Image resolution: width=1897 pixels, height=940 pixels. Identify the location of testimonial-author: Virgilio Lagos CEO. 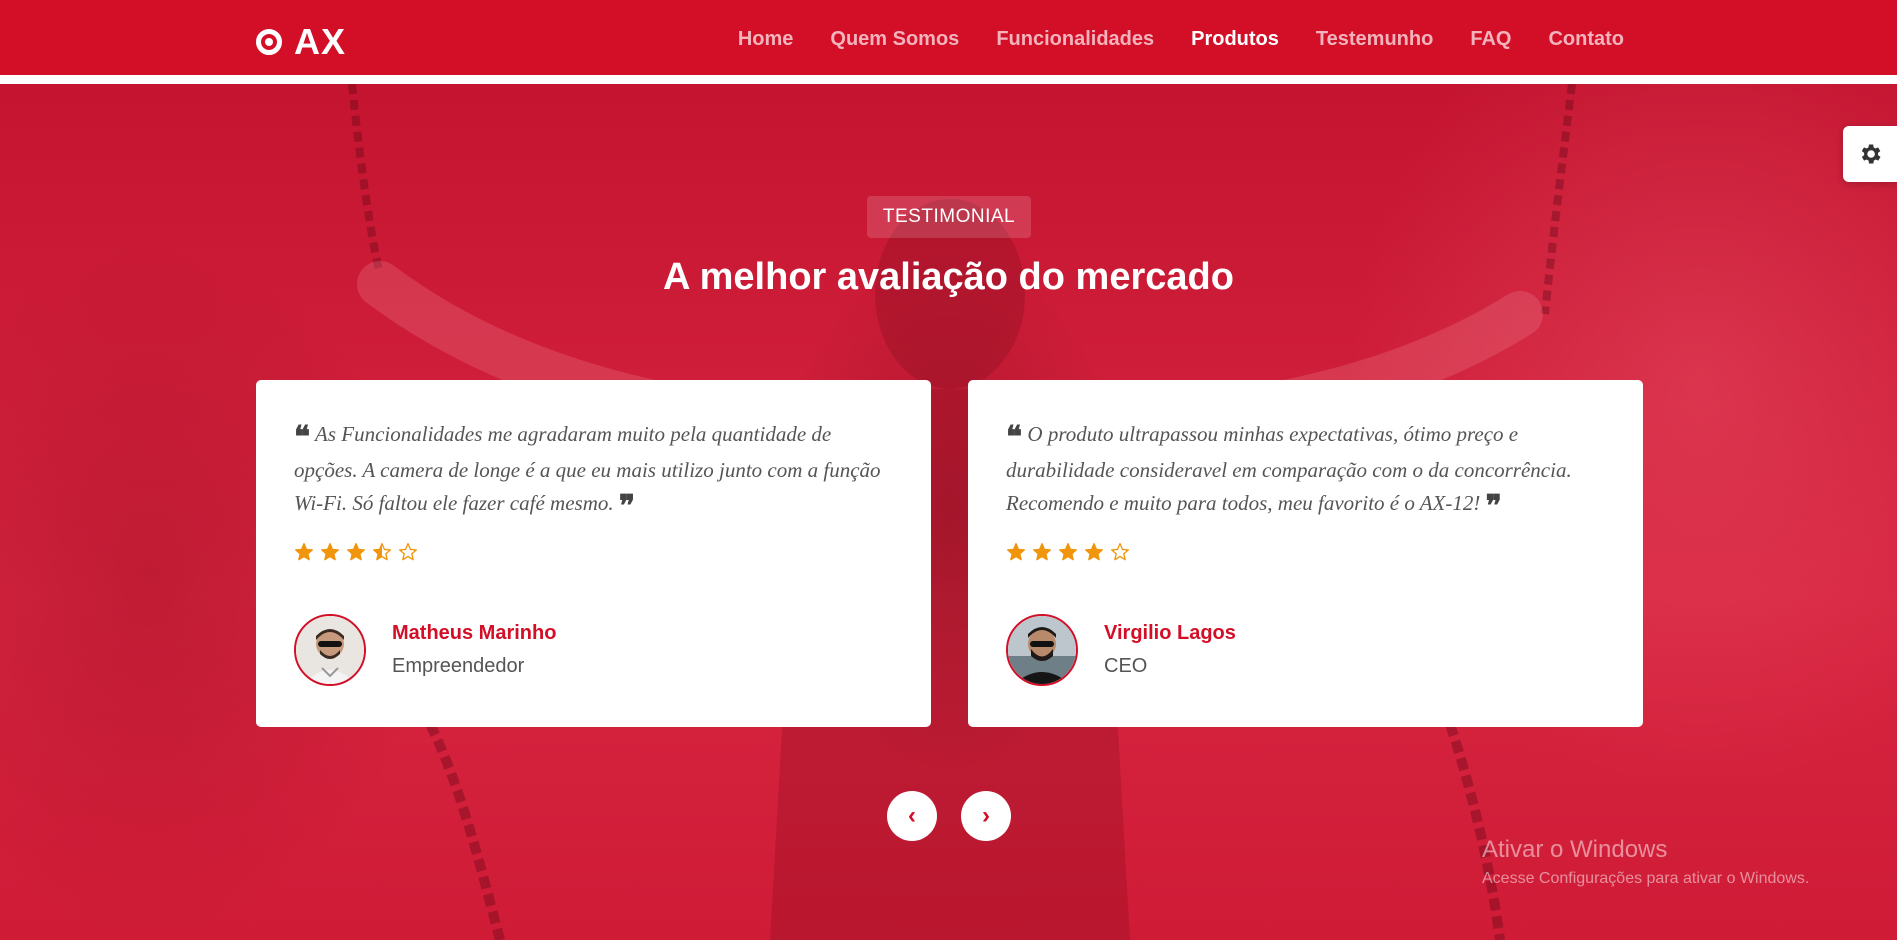
(1121, 650).